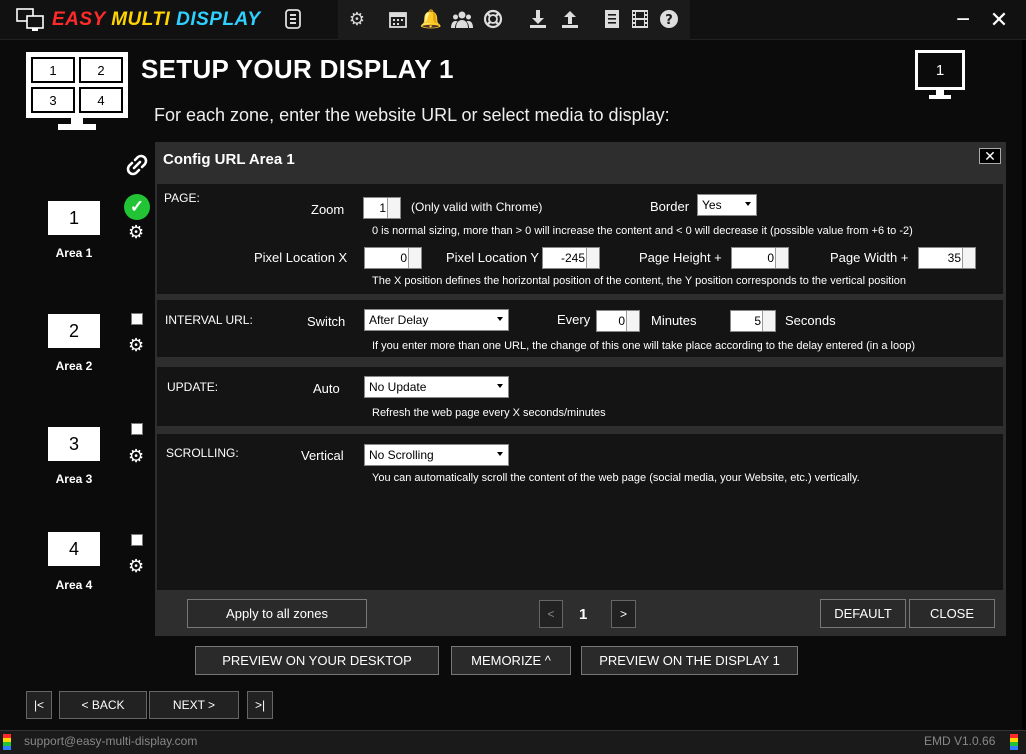  Describe the element at coordinates (712, 205) in the screenshot. I see `border-value: Yes` at that location.